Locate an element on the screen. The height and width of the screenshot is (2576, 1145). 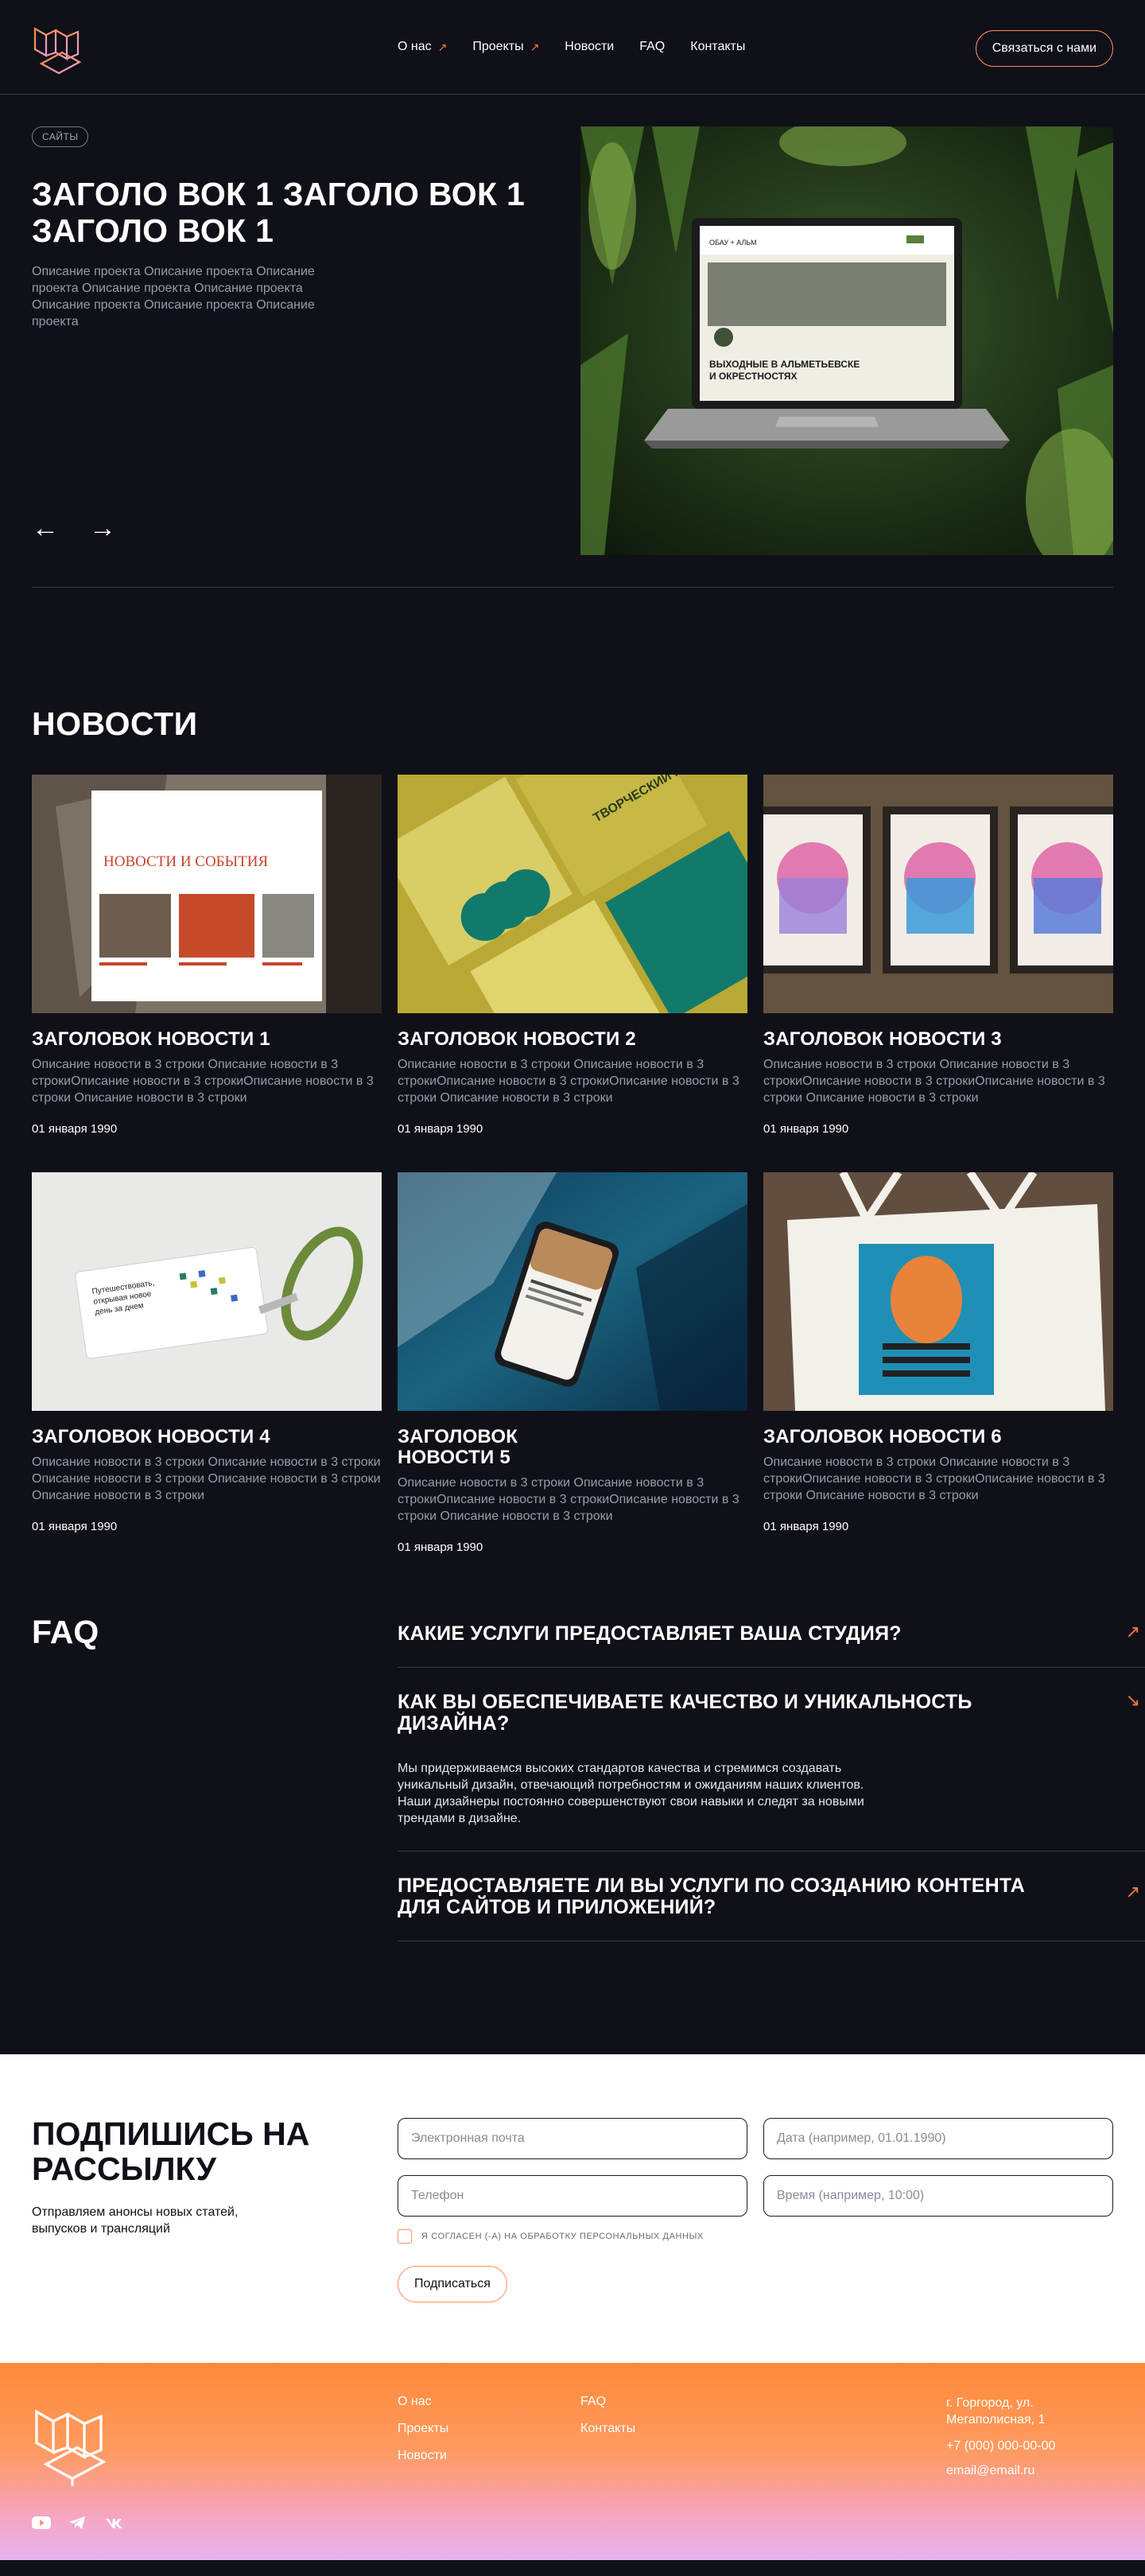
faq-section-title: FAQ is located at coordinates (65, 1632).